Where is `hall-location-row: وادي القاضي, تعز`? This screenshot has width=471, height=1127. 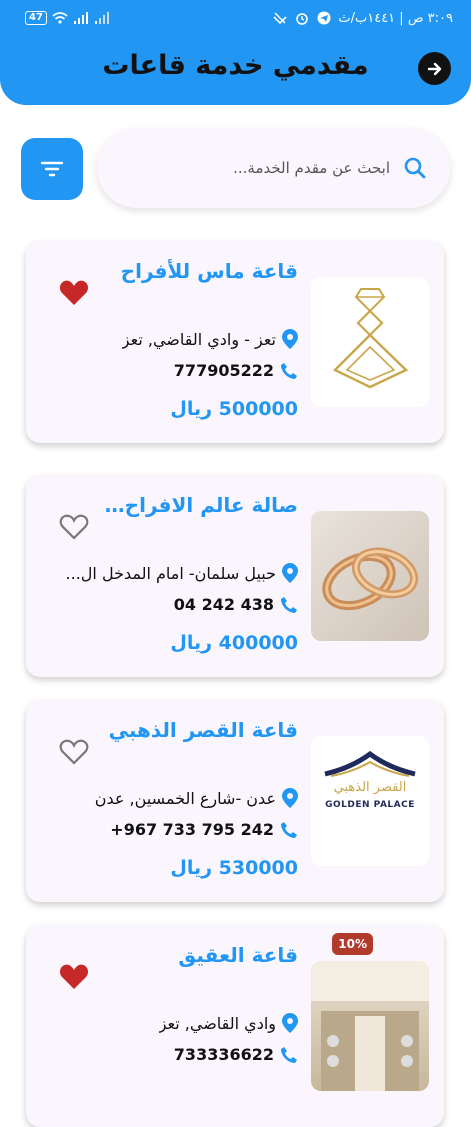
hall-location-row: وادي القاضي, تعز is located at coordinates (228, 1023).